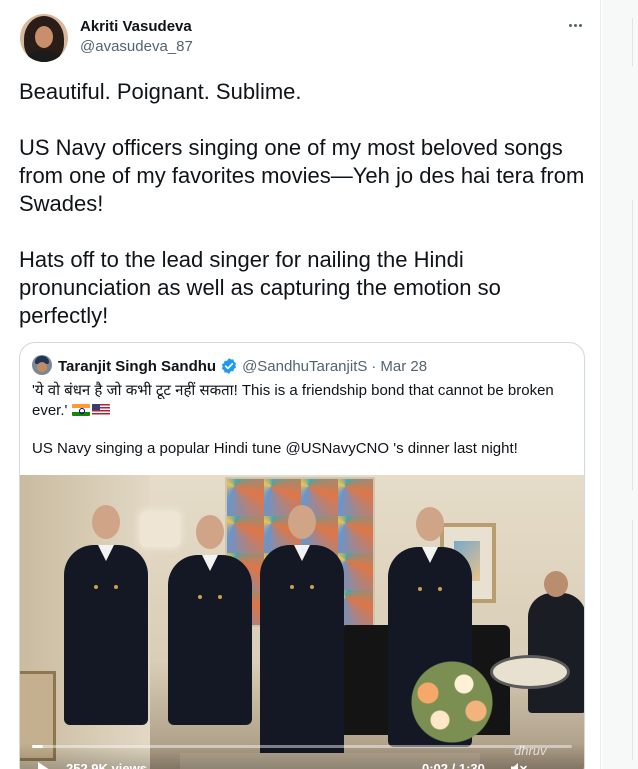  I want to click on play-icon, so click(44, 765).